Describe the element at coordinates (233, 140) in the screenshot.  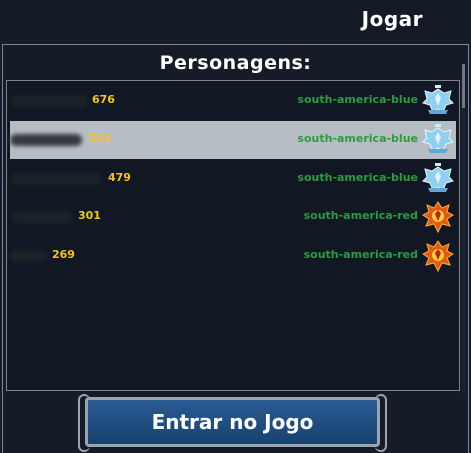
I see `character-row-selected: 501 south-america-blue` at that location.